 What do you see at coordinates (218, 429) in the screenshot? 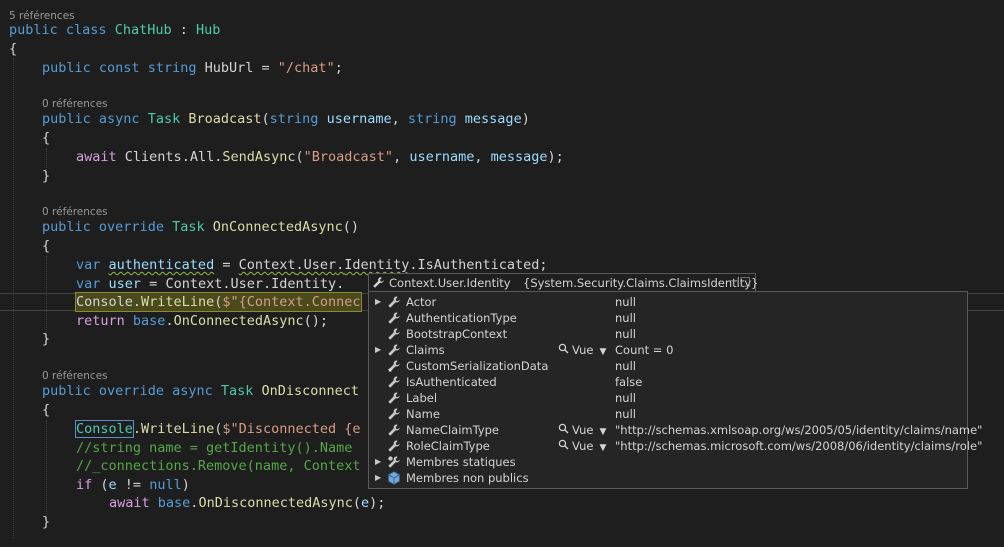
I see `code-line: Console.WriteLine($"Disconnected {e` at bounding box center [218, 429].